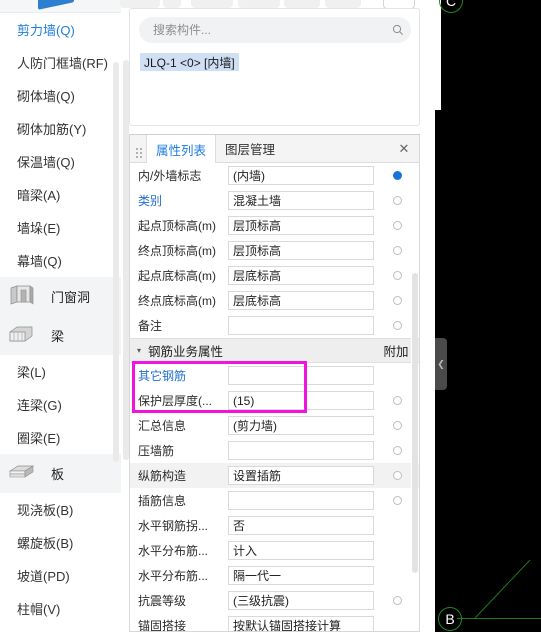 The image size is (541, 632). What do you see at coordinates (301, 400) in the screenshot?
I see `property-value-field: (15)` at bounding box center [301, 400].